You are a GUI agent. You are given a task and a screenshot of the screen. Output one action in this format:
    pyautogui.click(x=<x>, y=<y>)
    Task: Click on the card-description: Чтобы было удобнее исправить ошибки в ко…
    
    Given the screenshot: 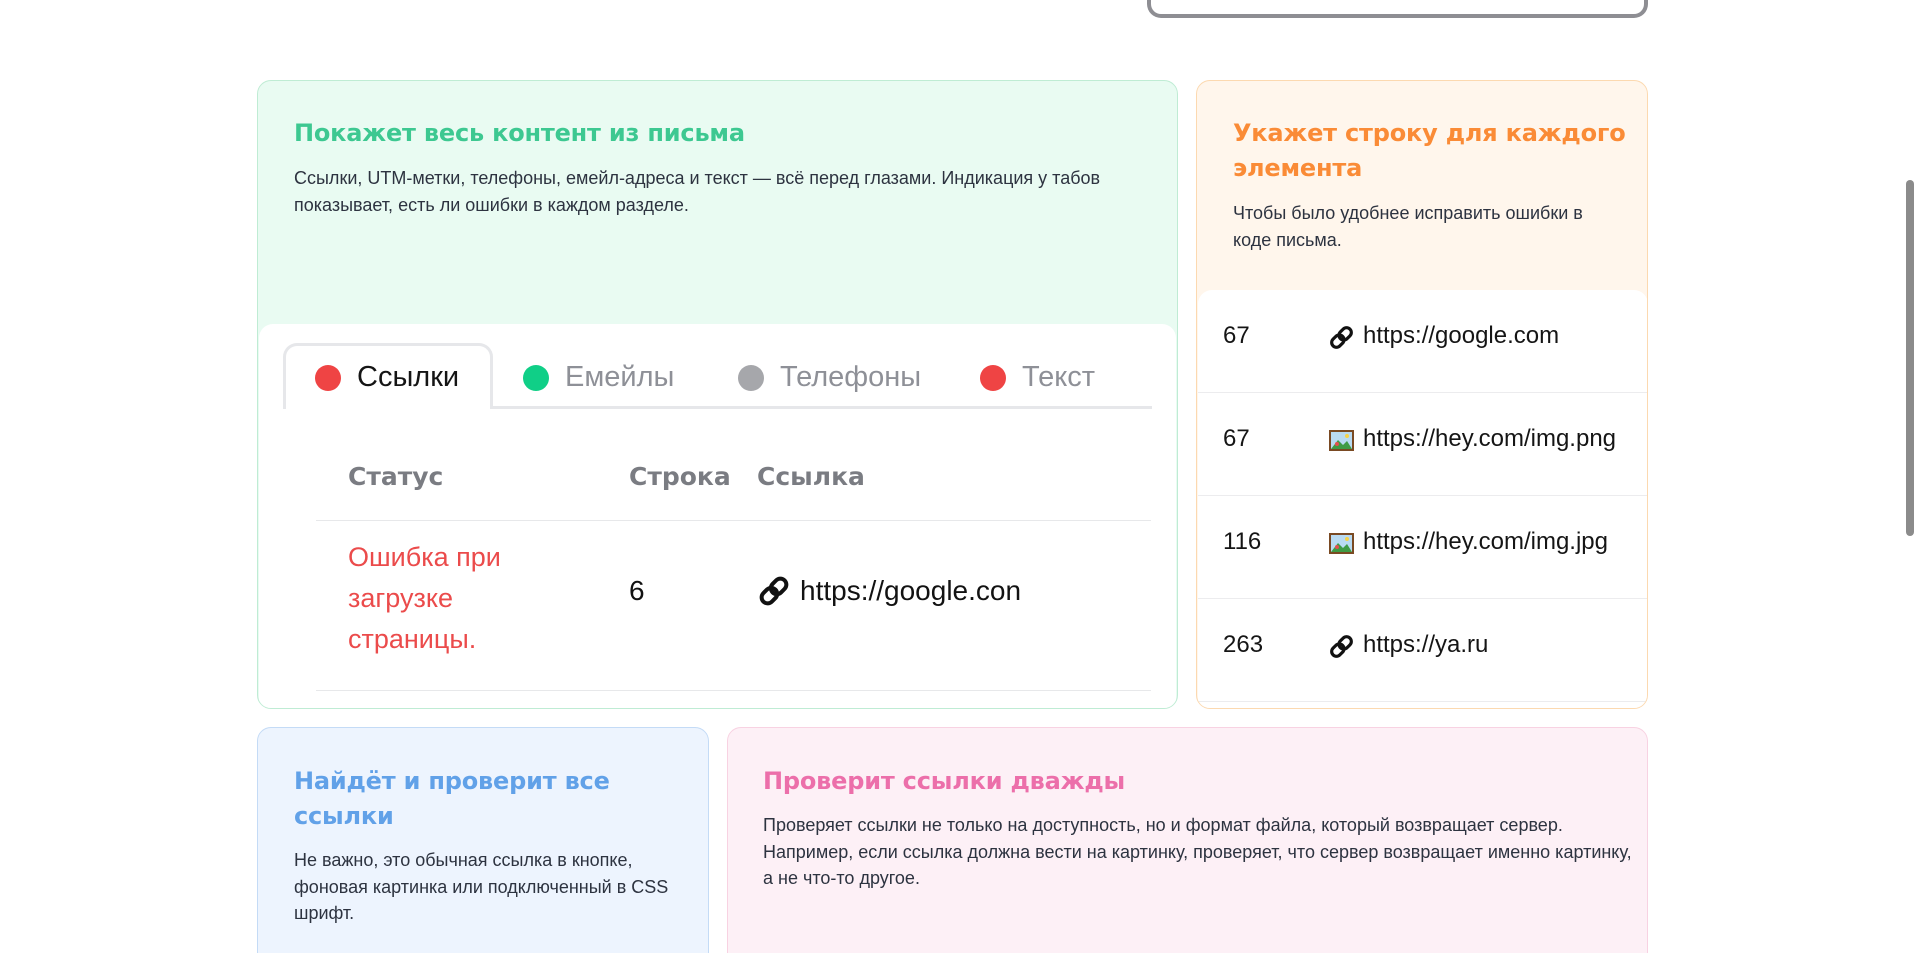 What is the action you would take?
    pyautogui.click(x=1408, y=226)
    